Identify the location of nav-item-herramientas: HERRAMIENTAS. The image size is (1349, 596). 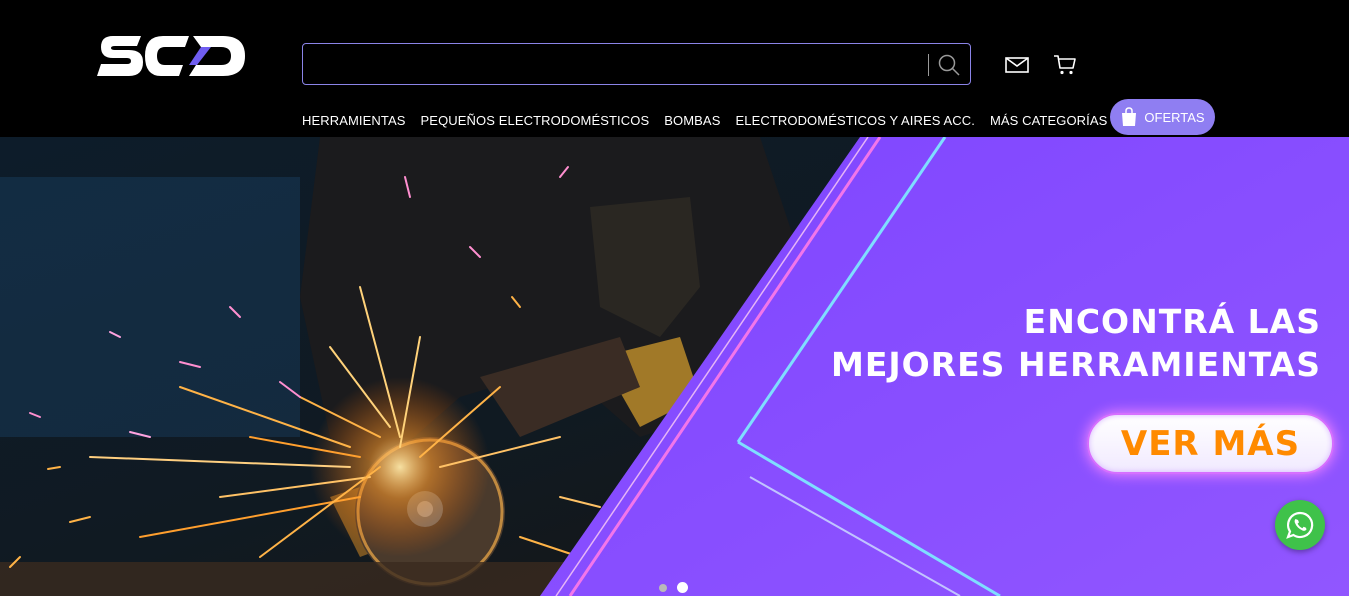
(354, 120).